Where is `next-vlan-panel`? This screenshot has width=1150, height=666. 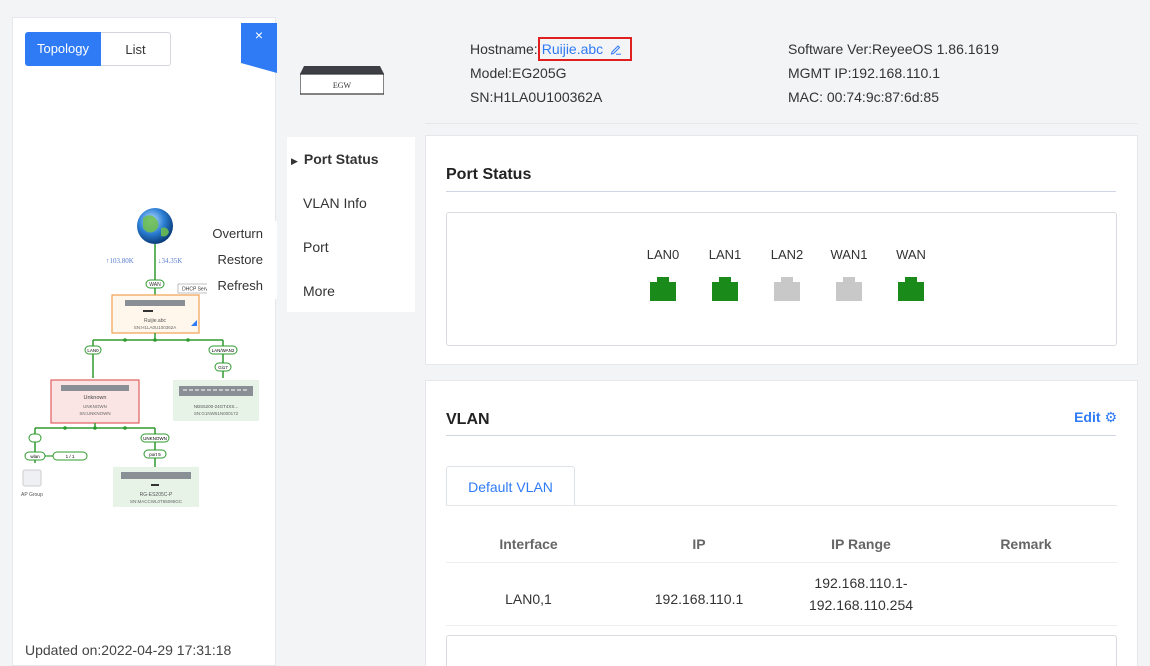 next-vlan-panel is located at coordinates (781, 650).